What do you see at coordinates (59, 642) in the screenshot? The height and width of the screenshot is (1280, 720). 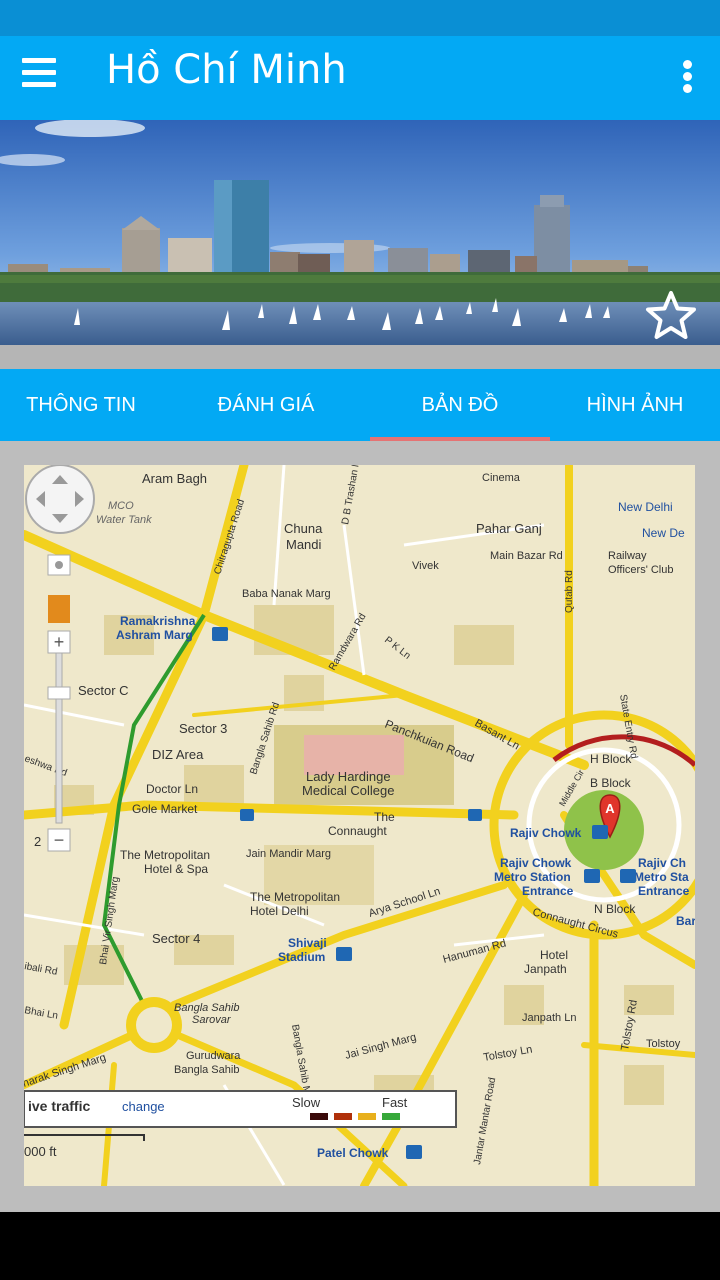 I see `zoom-in-label: +` at bounding box center [59, 642].